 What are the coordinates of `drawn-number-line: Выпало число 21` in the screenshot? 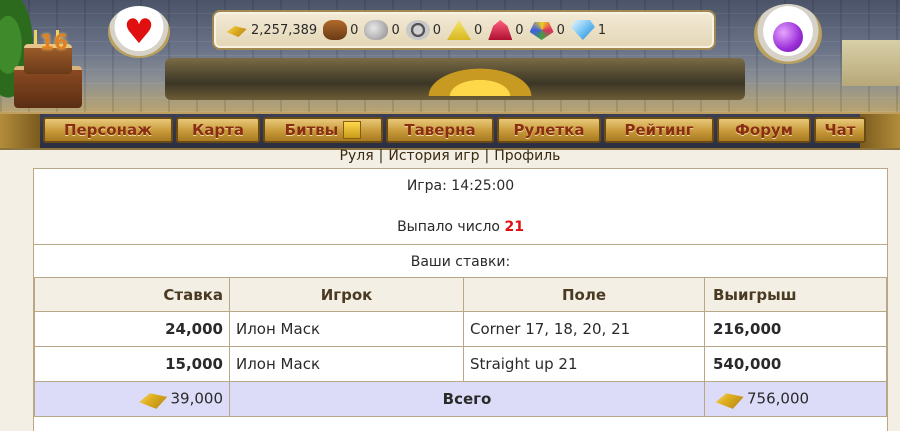 It's located at (460, 227).